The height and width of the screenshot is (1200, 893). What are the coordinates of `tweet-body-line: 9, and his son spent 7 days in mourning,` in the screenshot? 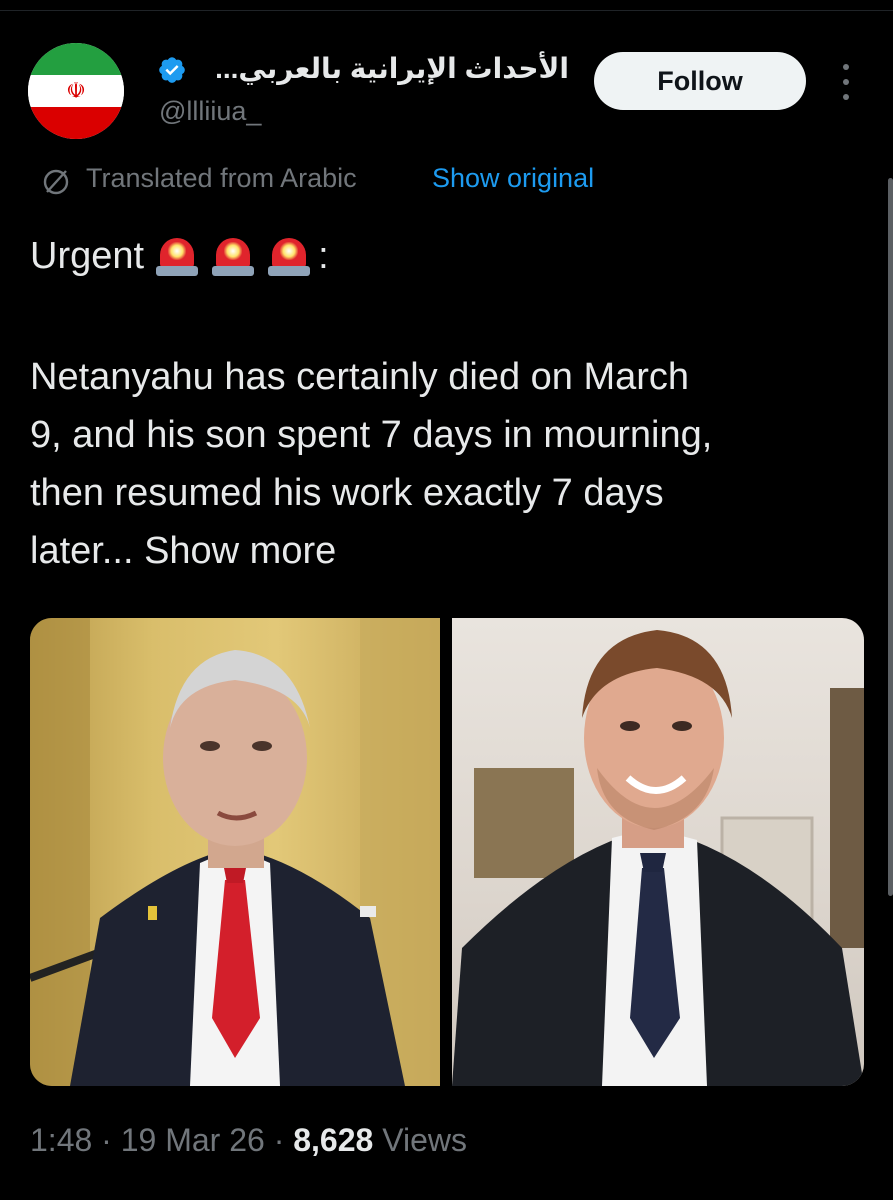 It's located at (371, 435).